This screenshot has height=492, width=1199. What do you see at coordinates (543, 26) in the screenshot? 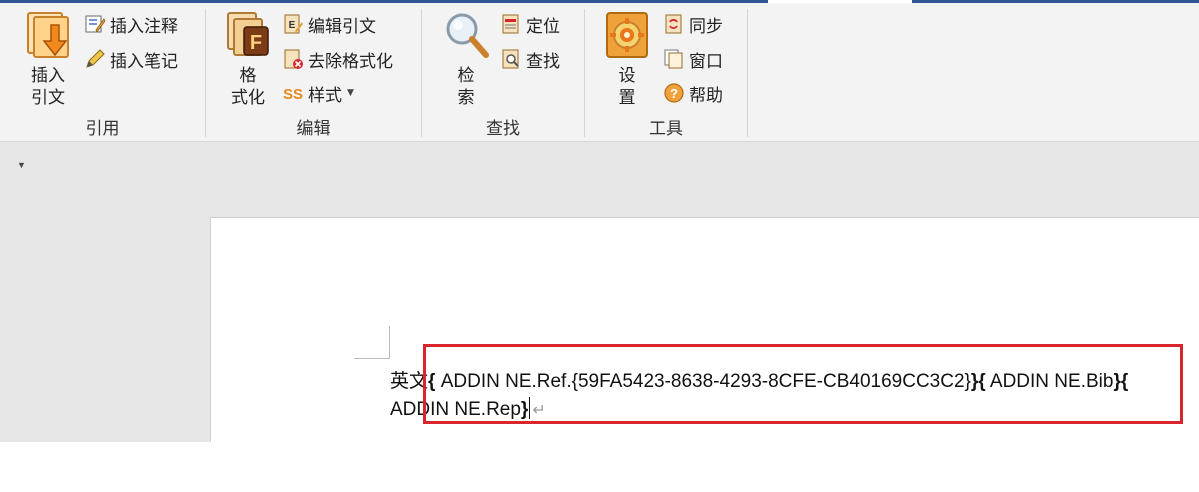
I see `locate-label: 定位` at bounding box center [543, 26].